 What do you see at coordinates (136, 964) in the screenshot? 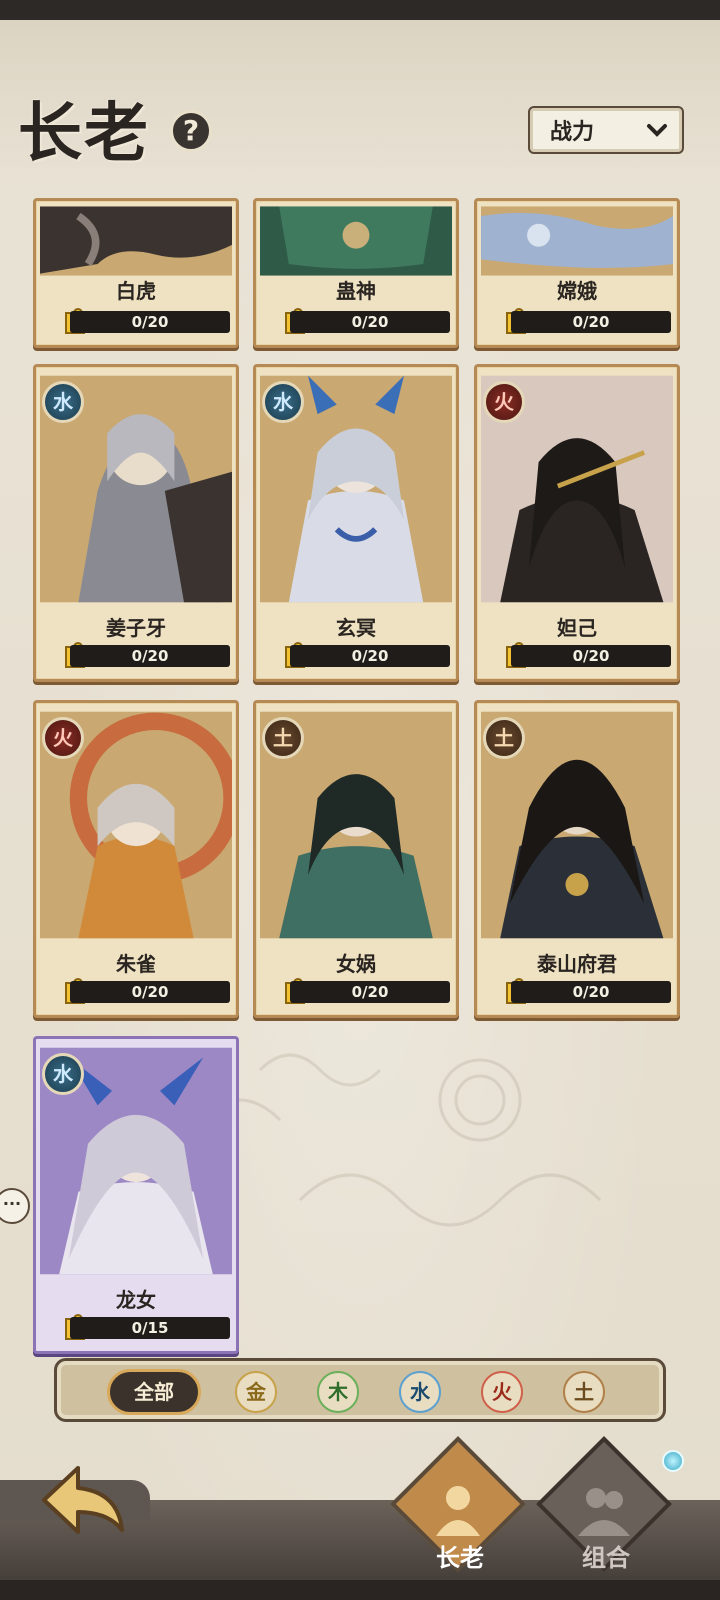
I see `elder-name: 朱雀` at bounding box center [136, 964].